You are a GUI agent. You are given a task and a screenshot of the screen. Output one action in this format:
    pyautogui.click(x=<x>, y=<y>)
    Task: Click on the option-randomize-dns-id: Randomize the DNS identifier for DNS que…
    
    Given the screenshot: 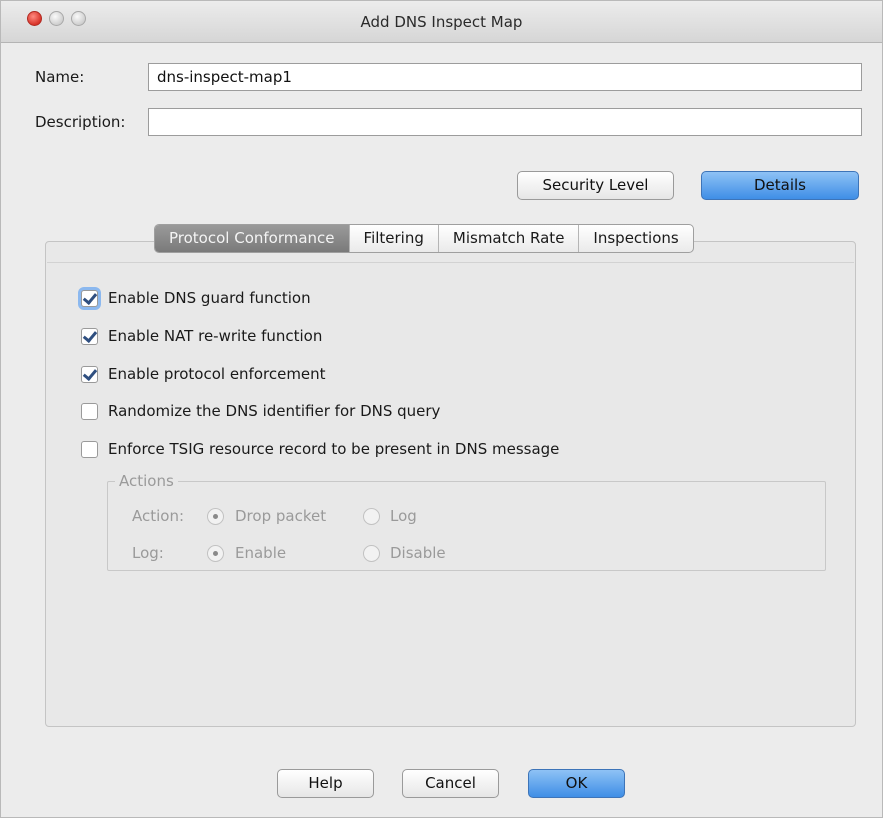 What is the action you would take?
    pyautogui.click(x=260, y=411)
    